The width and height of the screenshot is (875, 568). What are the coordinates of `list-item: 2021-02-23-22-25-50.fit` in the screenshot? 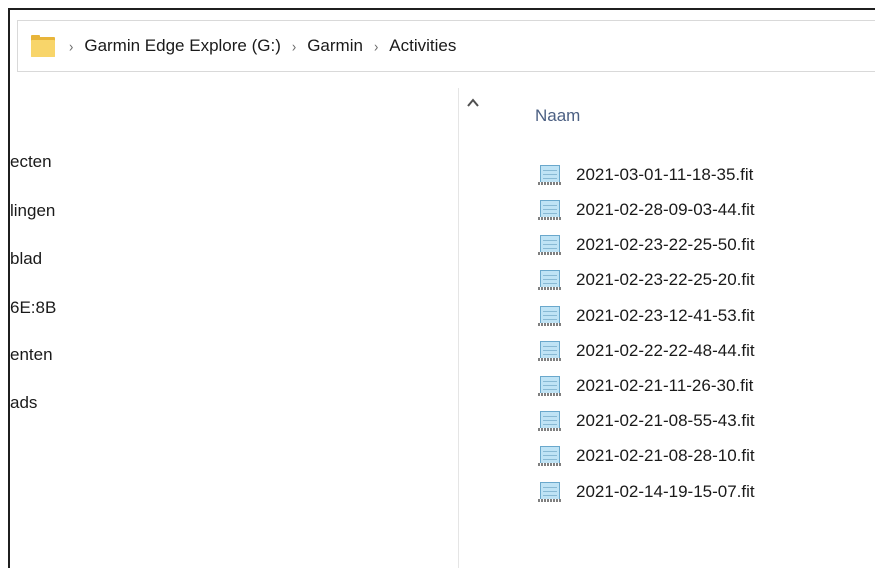 It's located at (646, 245).